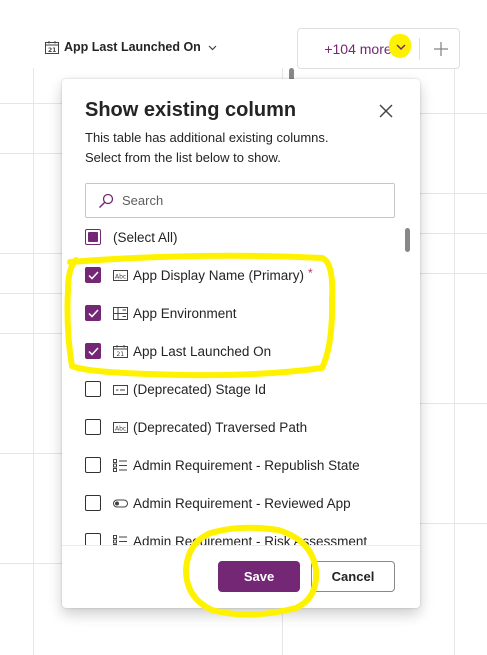  What do you see at coordinates (220, 427) in the screenshot?
I see `list-item-label: (Deprecated) Traversed Path` at bounding box center [220, 427].